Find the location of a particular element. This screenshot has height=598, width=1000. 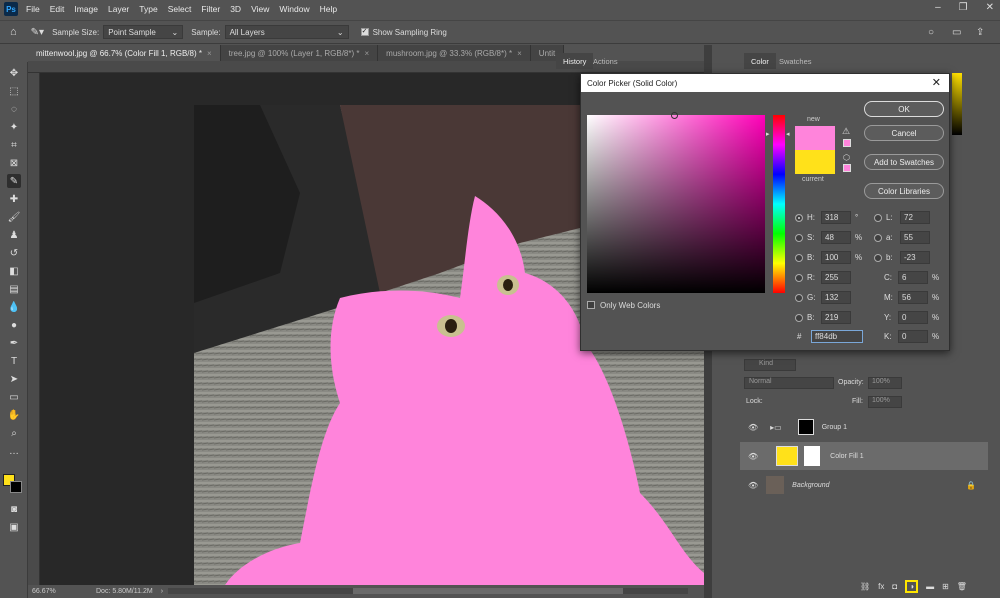

workspace-icon: ▭ is located at coordinates (956, 32).